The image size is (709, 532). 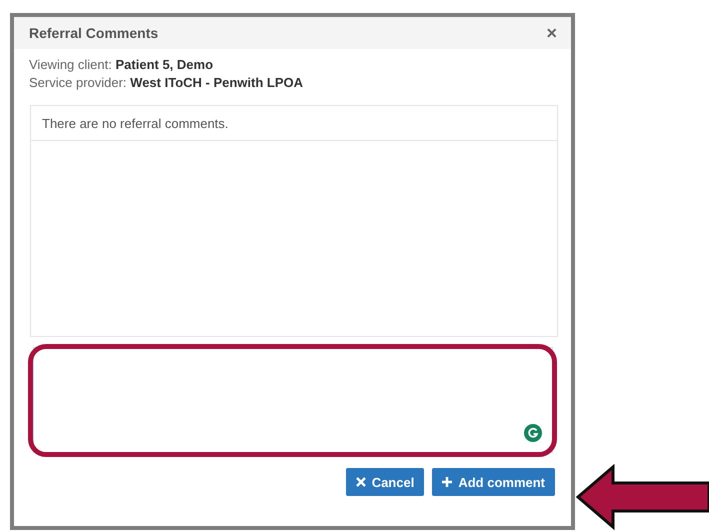 I want to click on grammar-icon, so click(x=533, y=433).